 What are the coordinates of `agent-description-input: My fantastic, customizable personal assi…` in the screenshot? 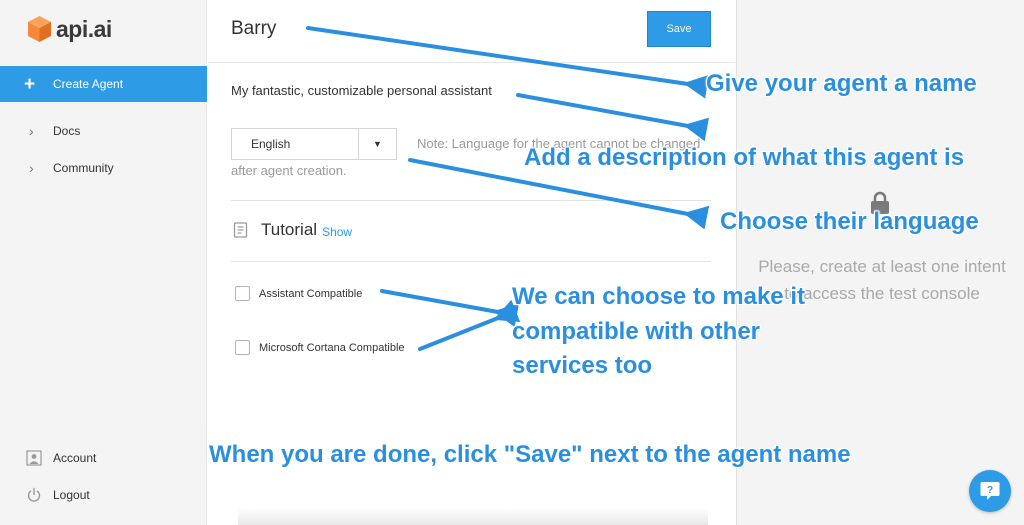 It's located at (361, 90).